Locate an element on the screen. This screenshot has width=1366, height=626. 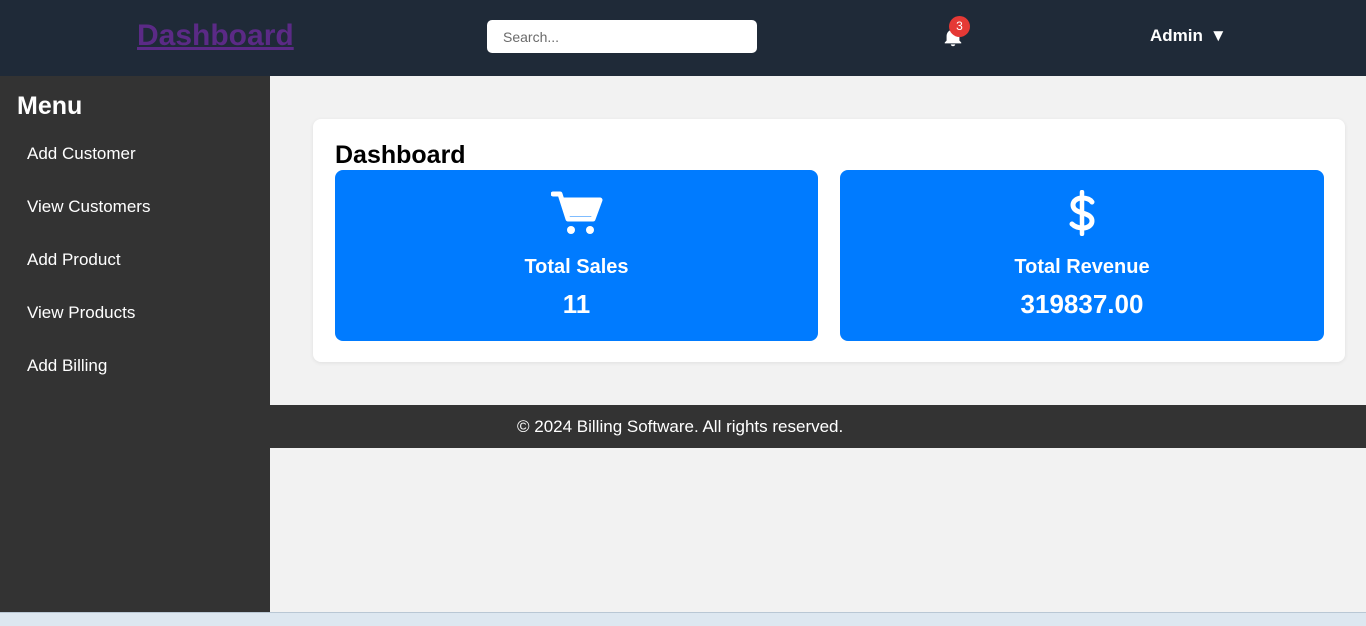
total-sales-value: 11 is located at coordinates (576, 304).